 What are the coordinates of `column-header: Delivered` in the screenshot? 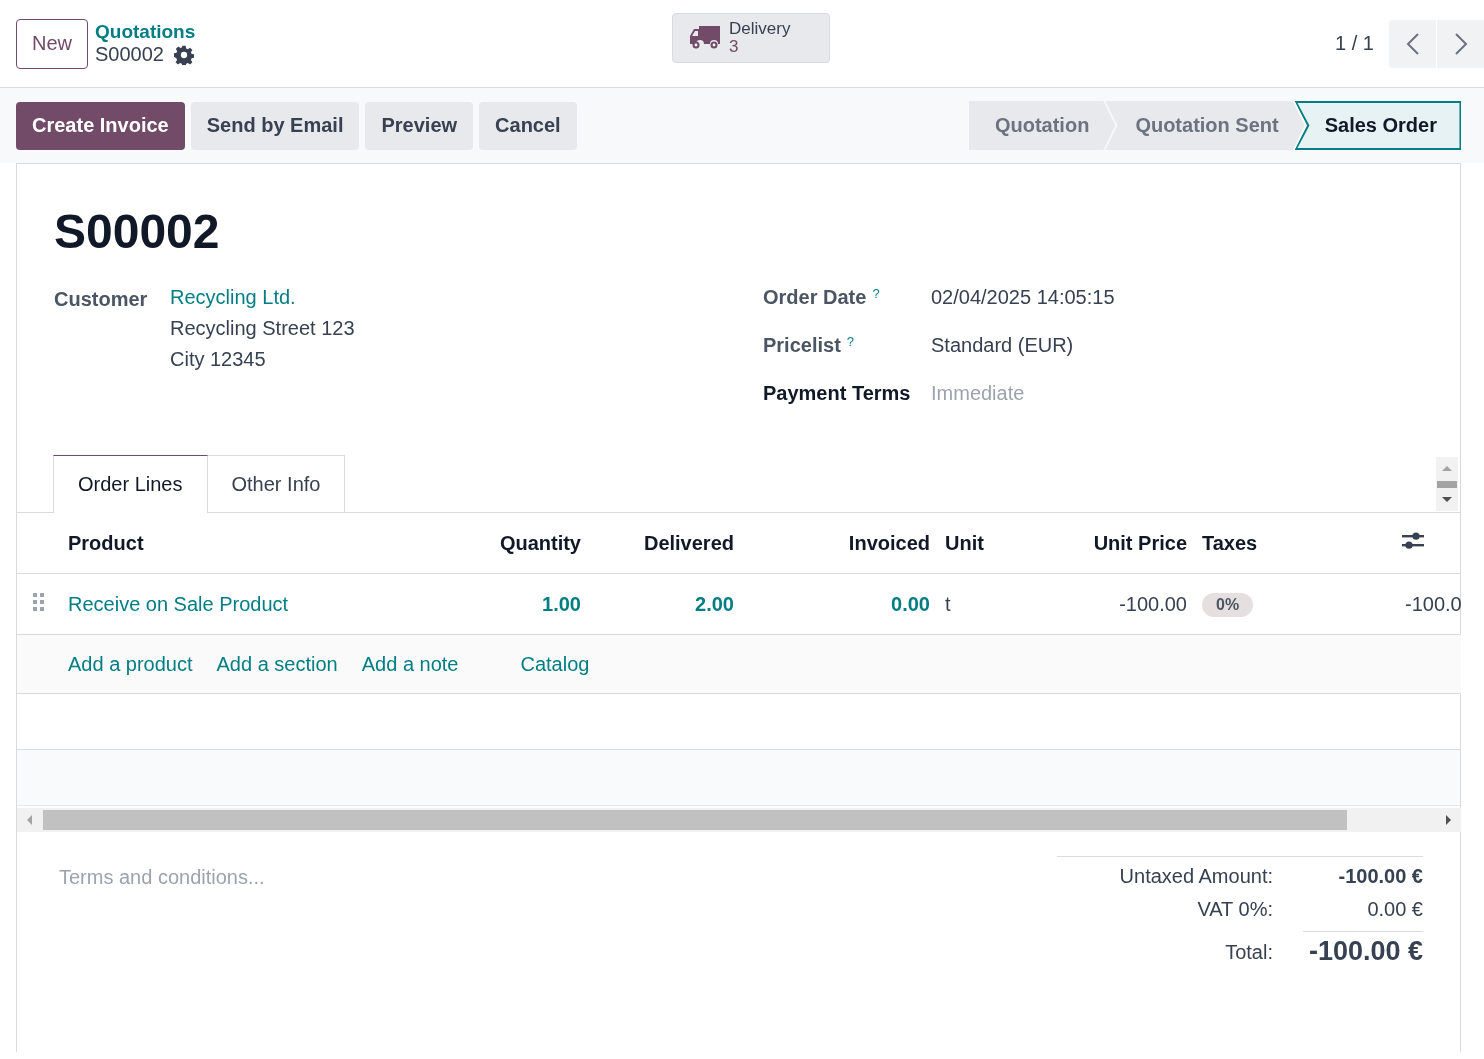 It's located at (688, 542).